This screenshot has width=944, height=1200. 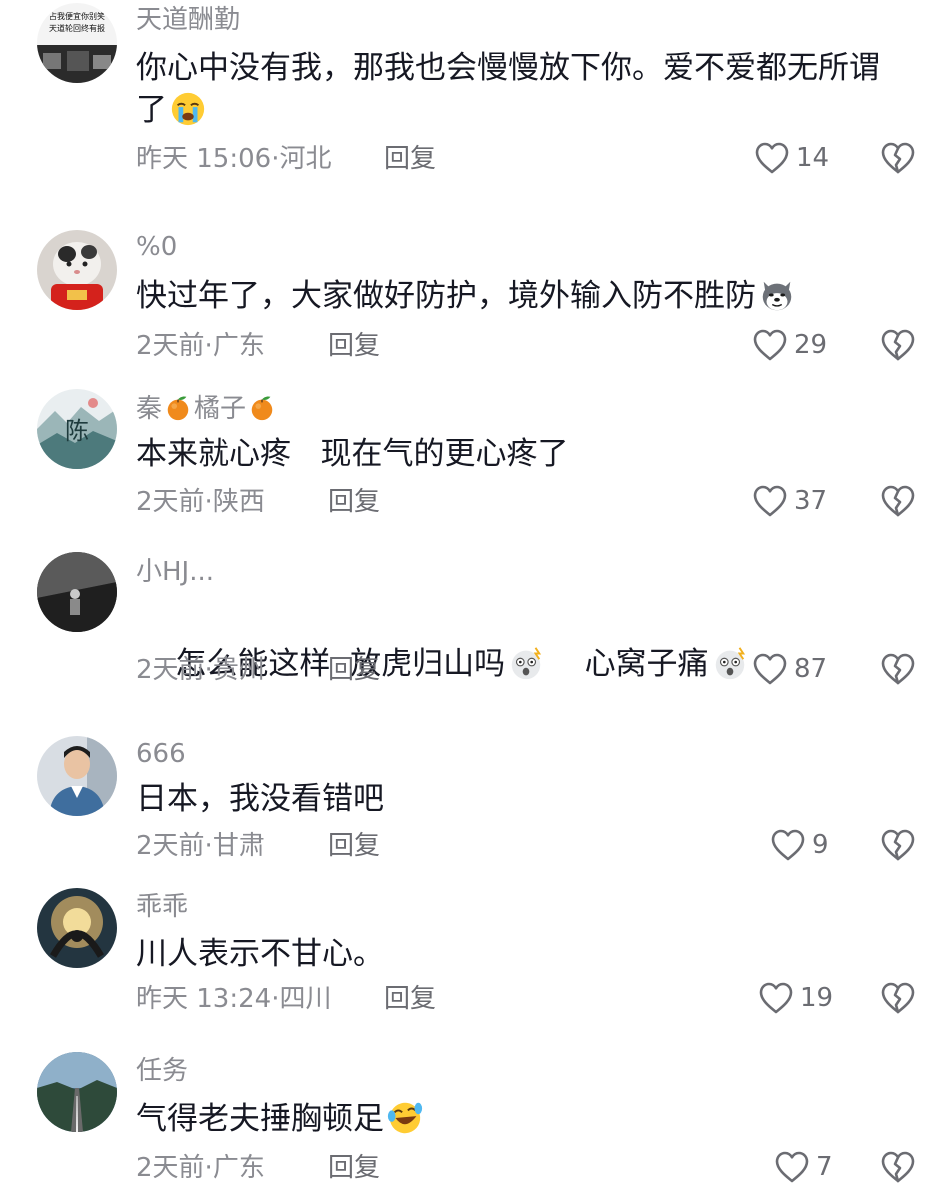 I want to click on like-button: 7, so click(x=803, y=1167).